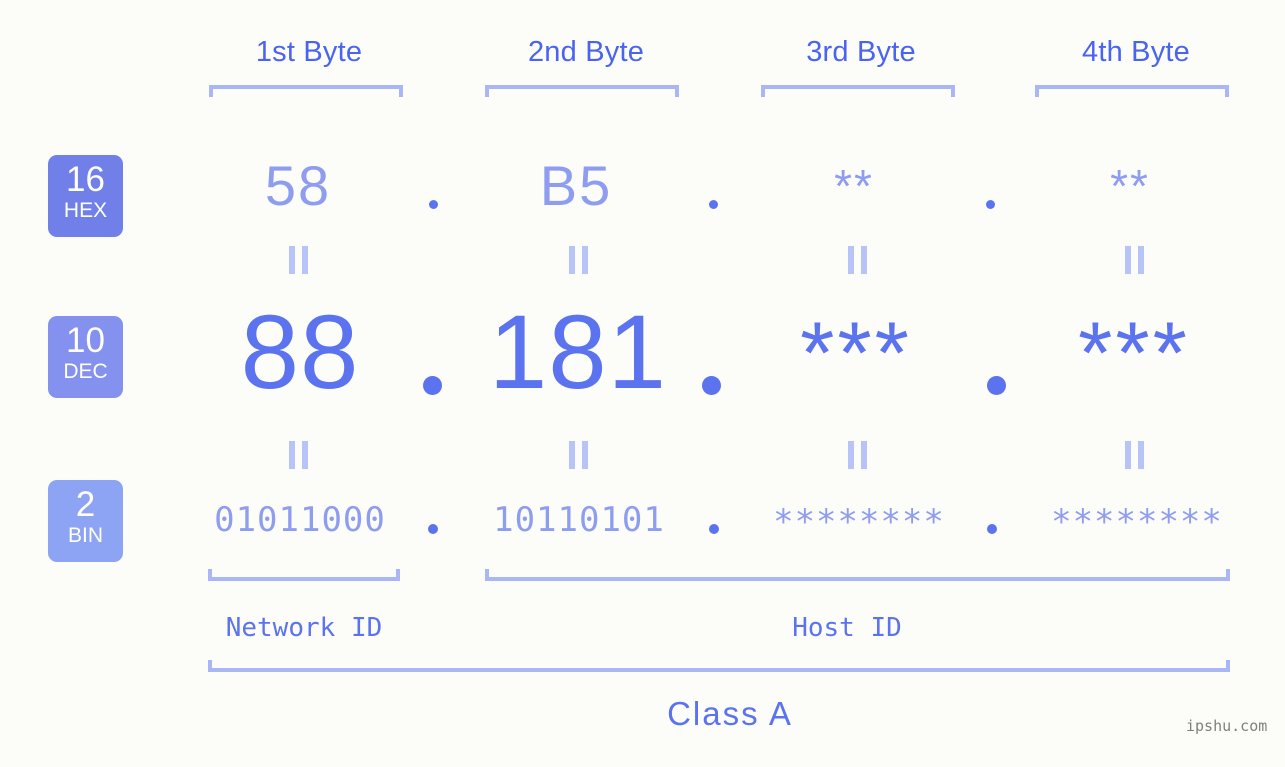 The image size is (1285, 767). Describe the element at coordinates (298, 185) in the screenshot. I see `hex-octet-1: 58` at that location.